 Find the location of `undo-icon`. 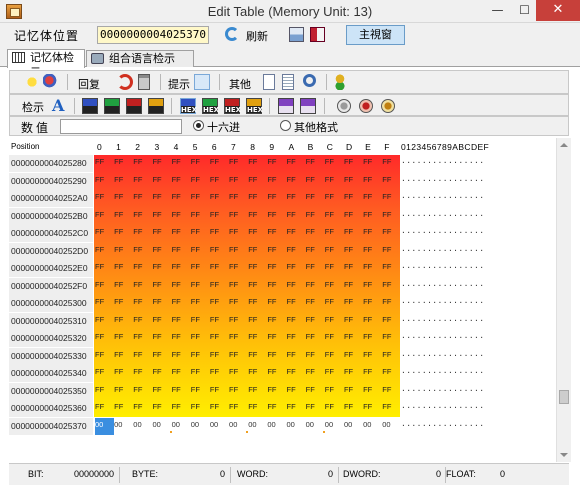

undo-icon is located at coordinates (125, 82).